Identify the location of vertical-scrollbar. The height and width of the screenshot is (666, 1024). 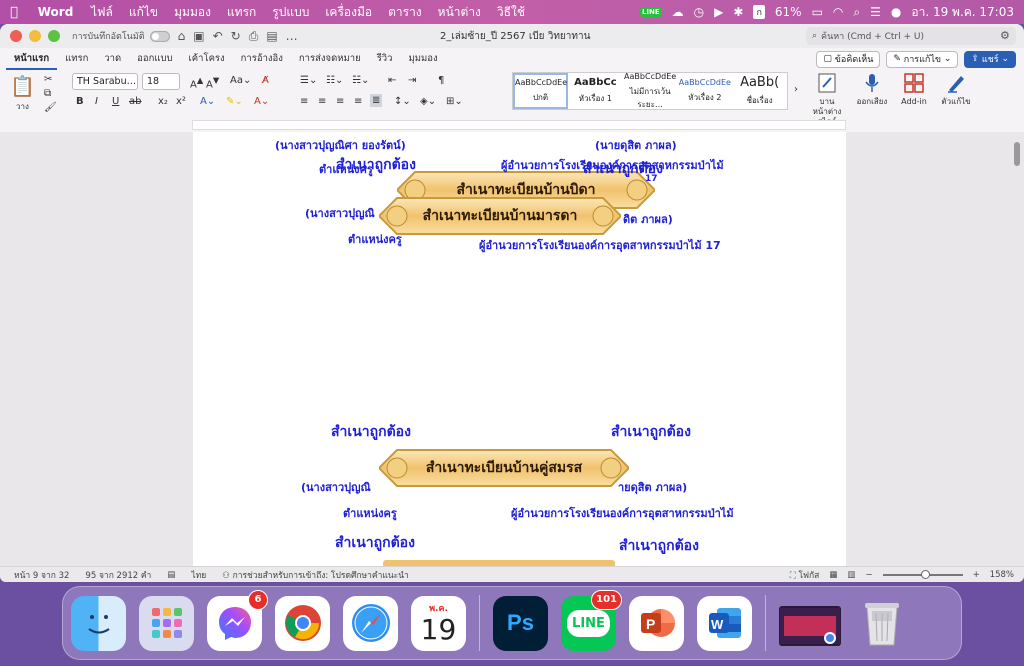
(1017, 154).